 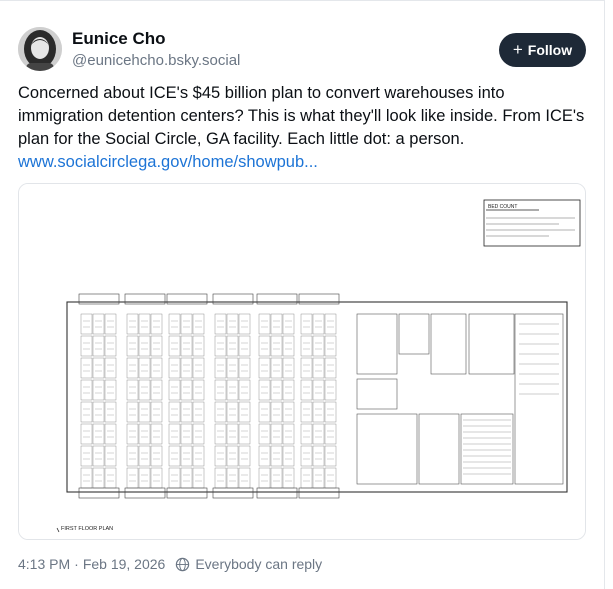 I want to click on plan-title: FIRST FLOOR PLAN, so click(x=87, y=529).